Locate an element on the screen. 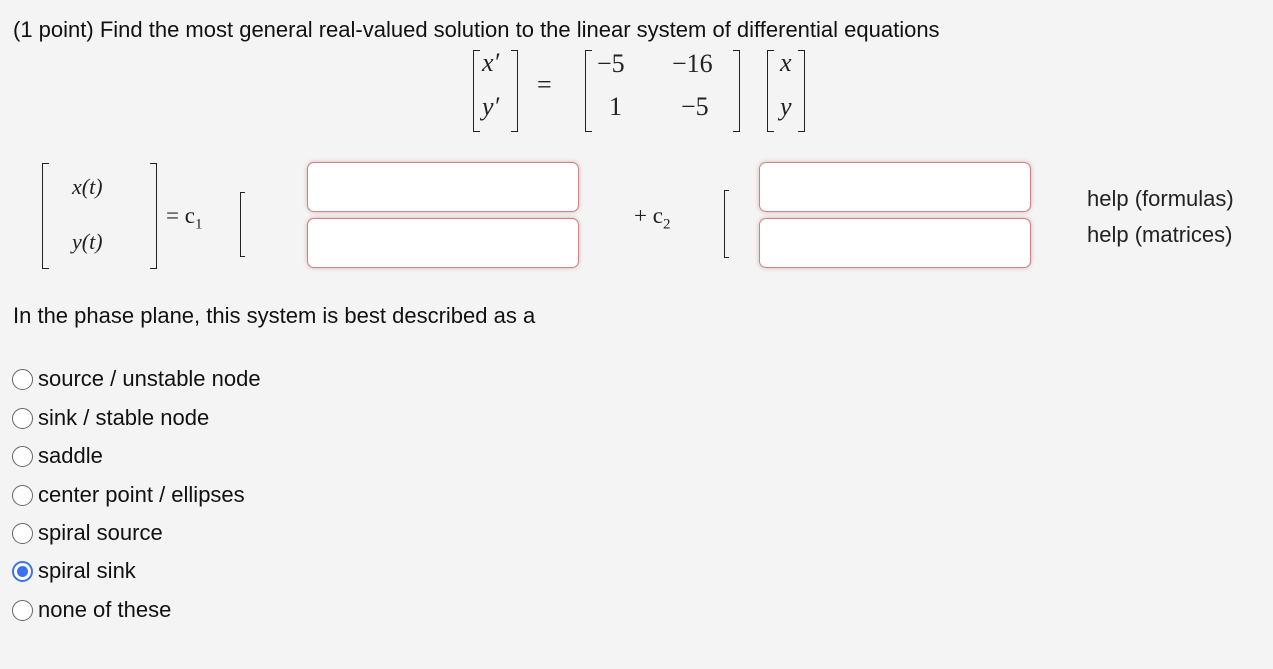 The width and height of the screenshot is (1273, 669). matrix-a21: 1 is located at coordinates (615, 106).